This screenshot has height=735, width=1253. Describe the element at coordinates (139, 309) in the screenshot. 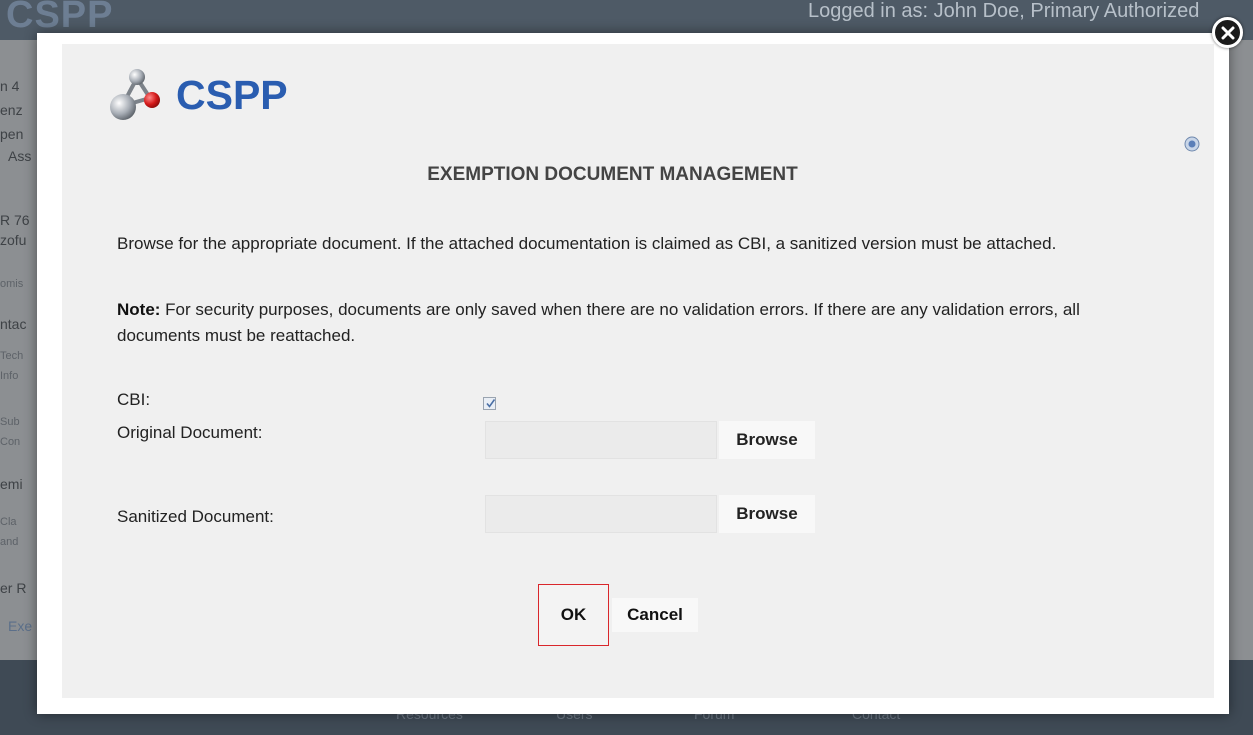

I see `note-label: Note:` at that location.